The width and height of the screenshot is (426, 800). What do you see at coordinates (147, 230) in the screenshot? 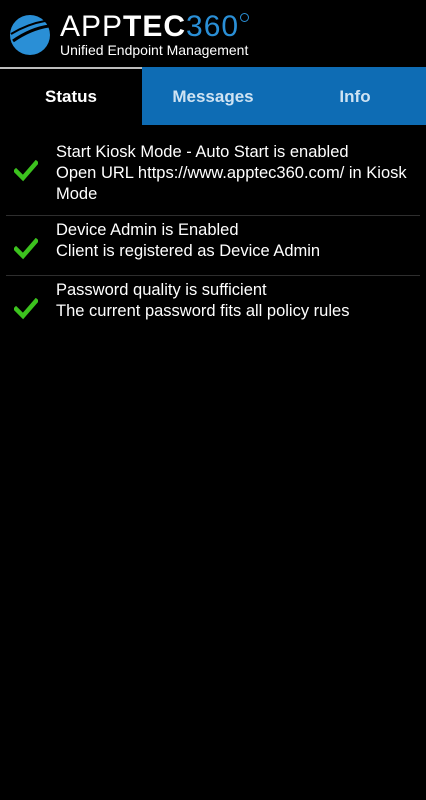
I see `item-title: Device Admin is Enabled` at bounding box center [147, 230].